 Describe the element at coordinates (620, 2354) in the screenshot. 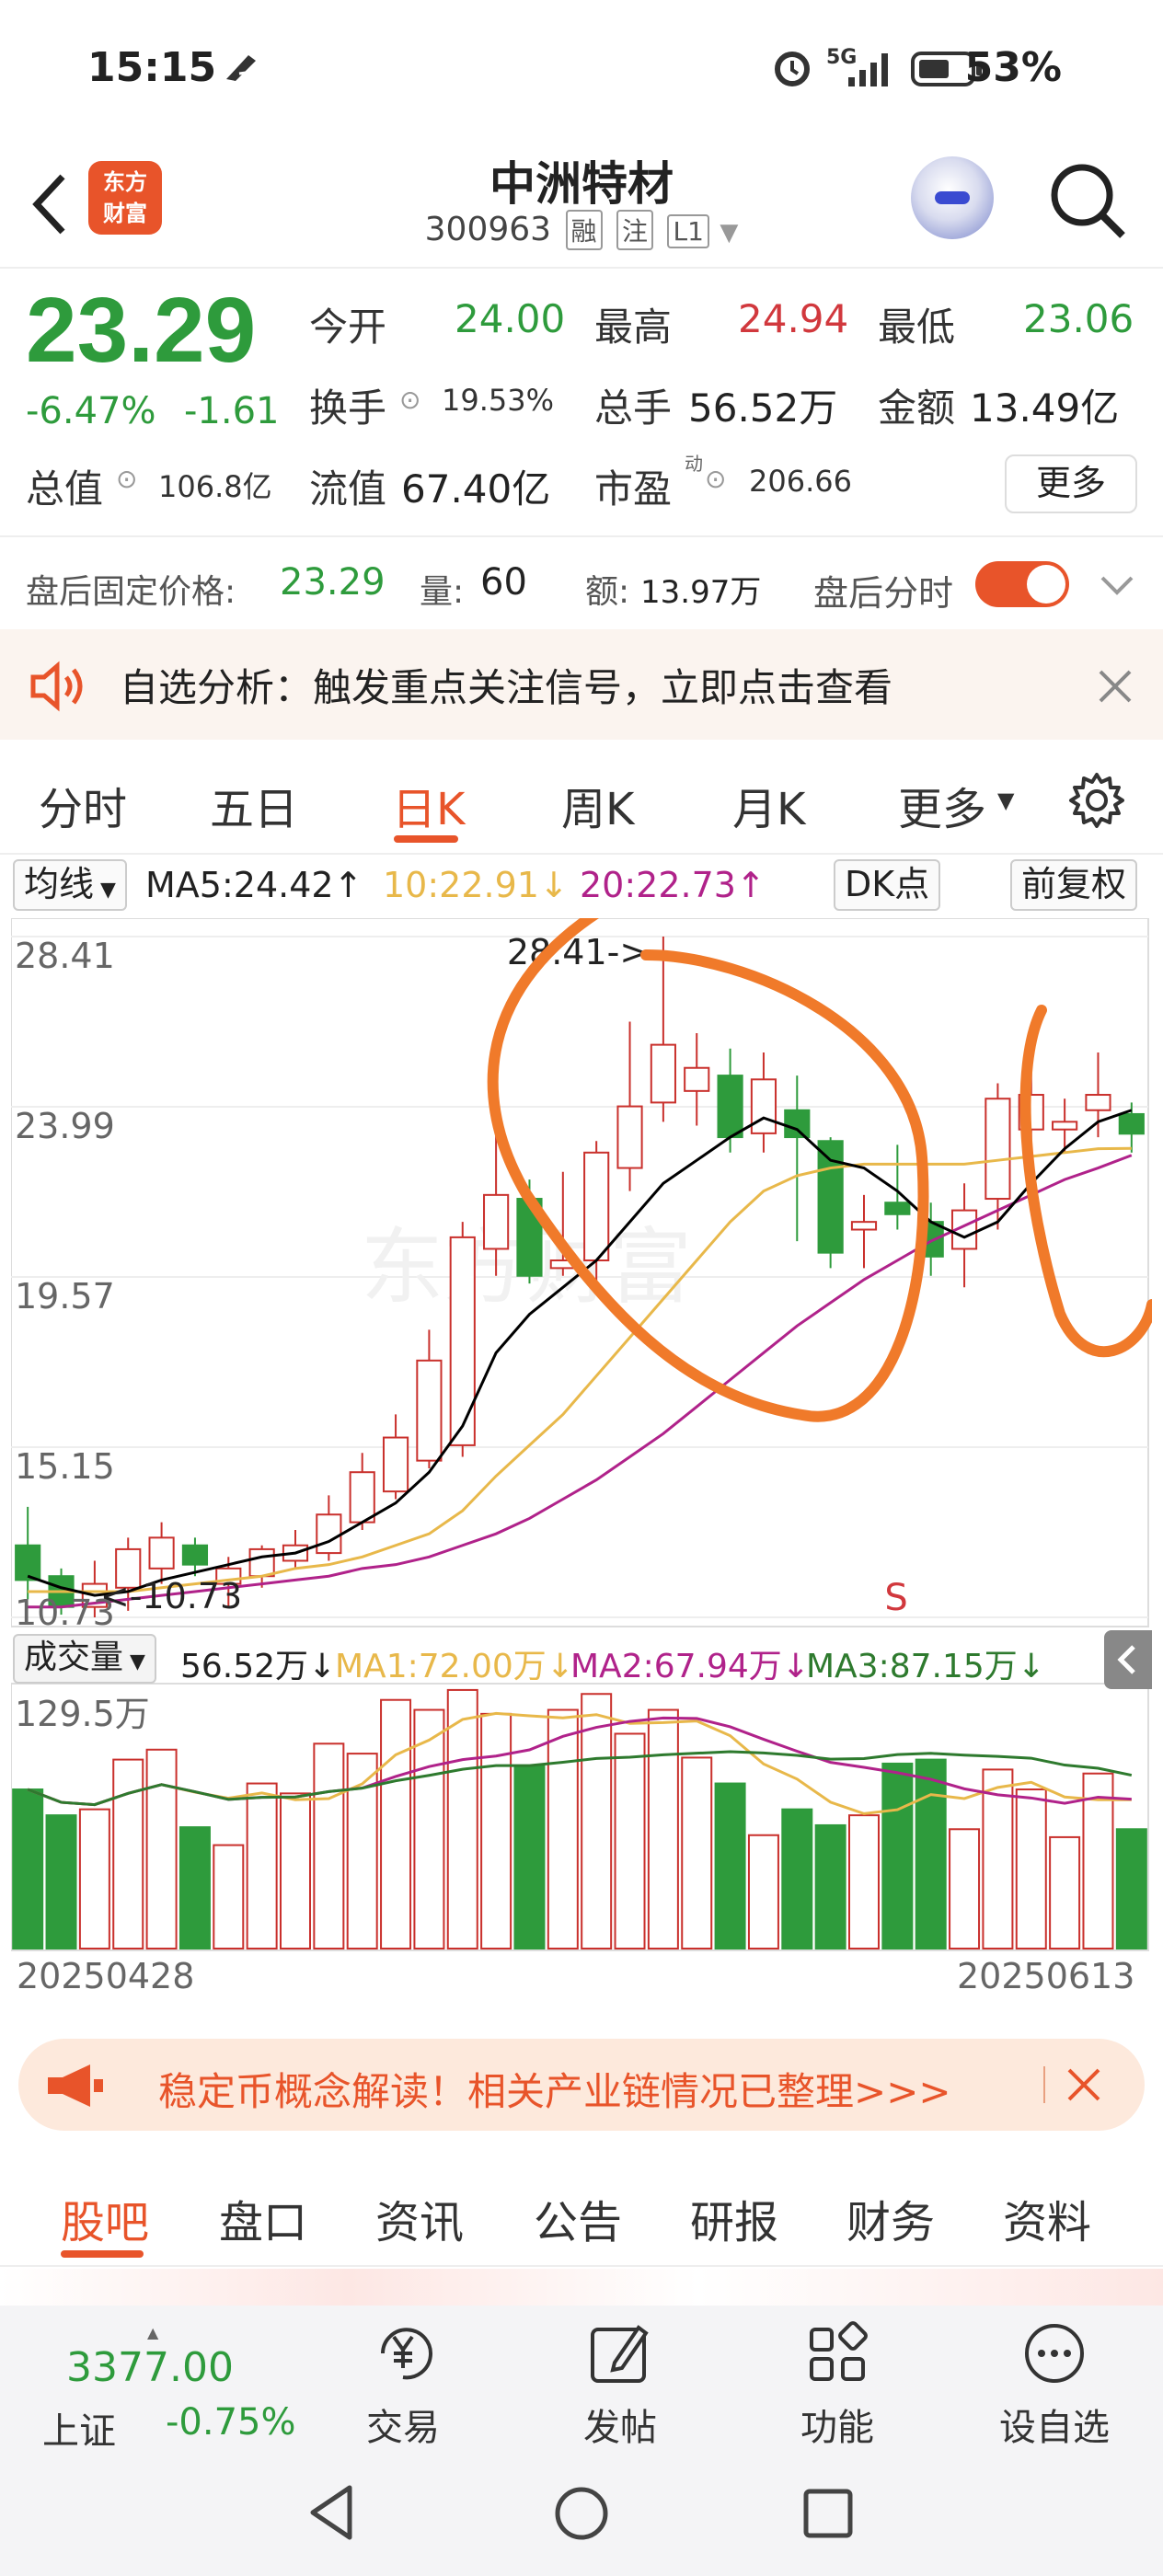

I see `edit-icon` at that location.